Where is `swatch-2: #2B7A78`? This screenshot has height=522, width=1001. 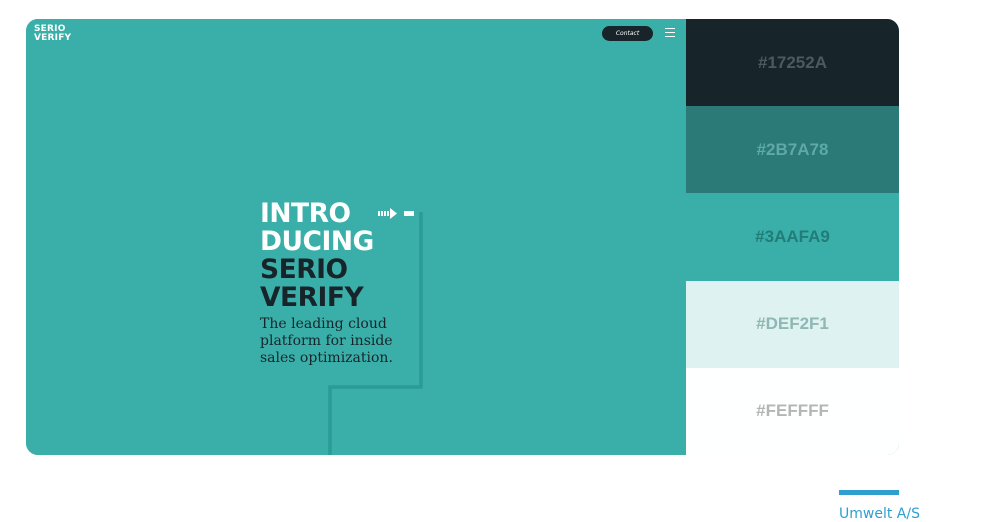 swatch-2: #2B7A78 is located at coordinates (792, 150).